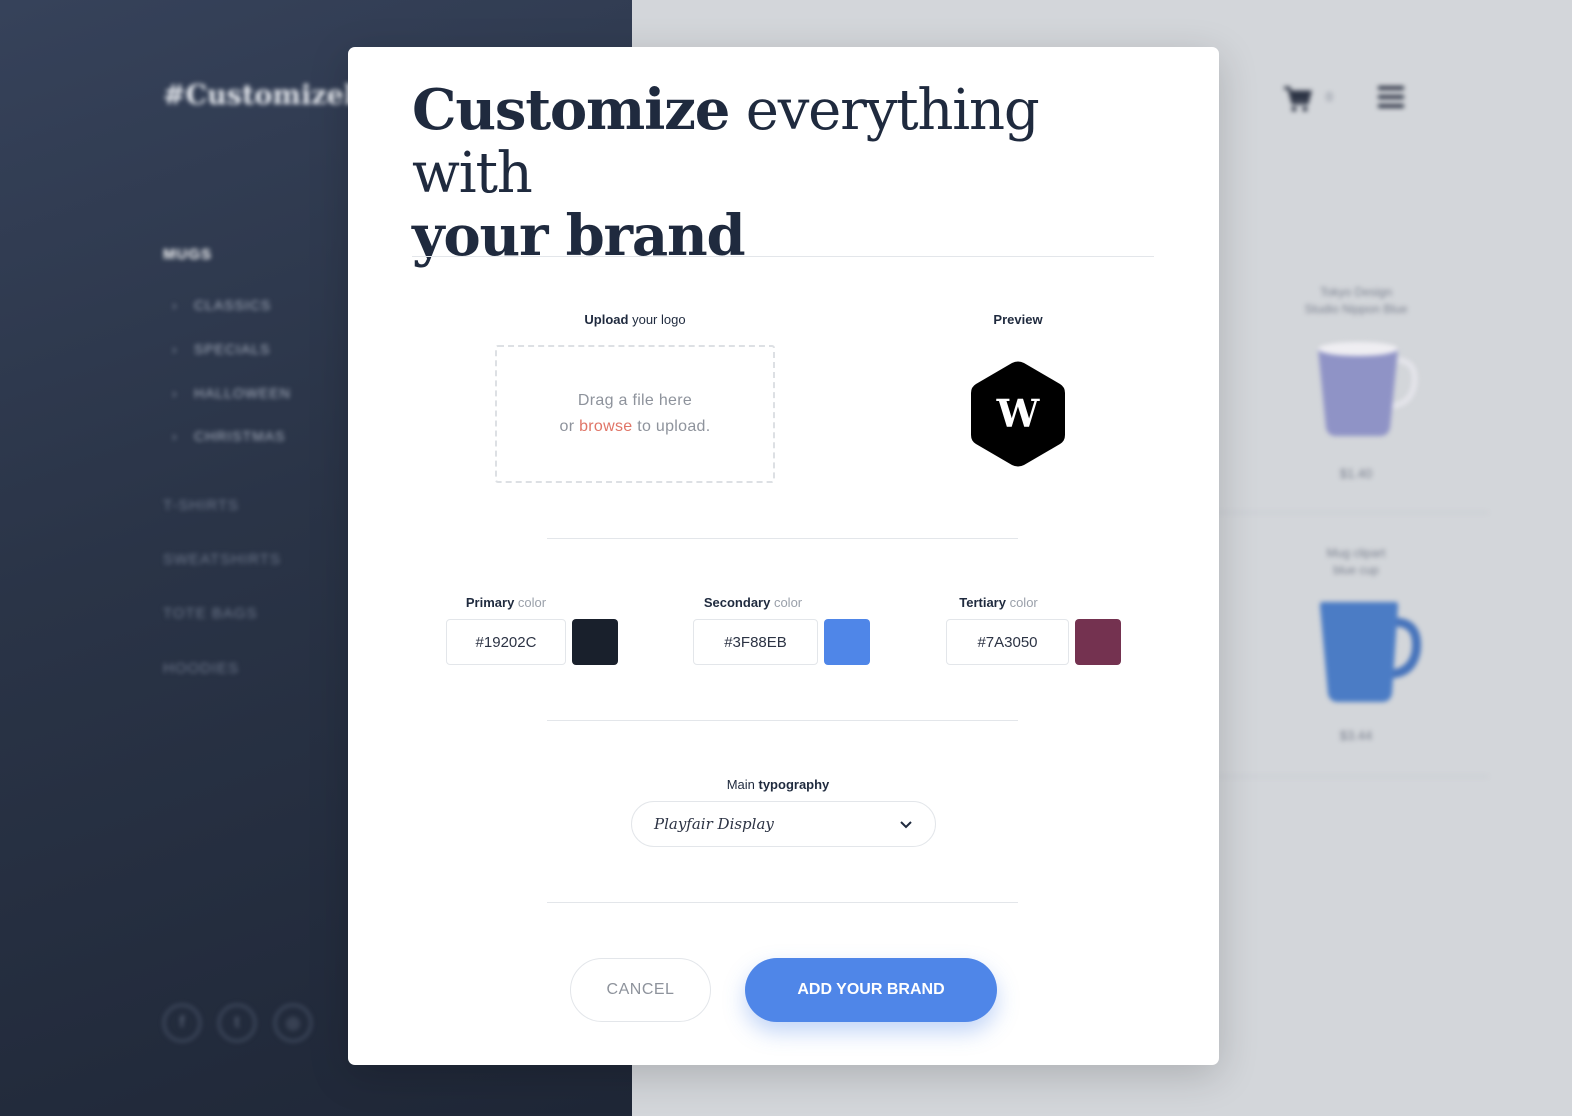 This screenshot has width=1572, height=1116. What do you see at coordinates (1329, 97) in the screenshot?
I see `cart-count: 0` at bounding box center [1329, 97].